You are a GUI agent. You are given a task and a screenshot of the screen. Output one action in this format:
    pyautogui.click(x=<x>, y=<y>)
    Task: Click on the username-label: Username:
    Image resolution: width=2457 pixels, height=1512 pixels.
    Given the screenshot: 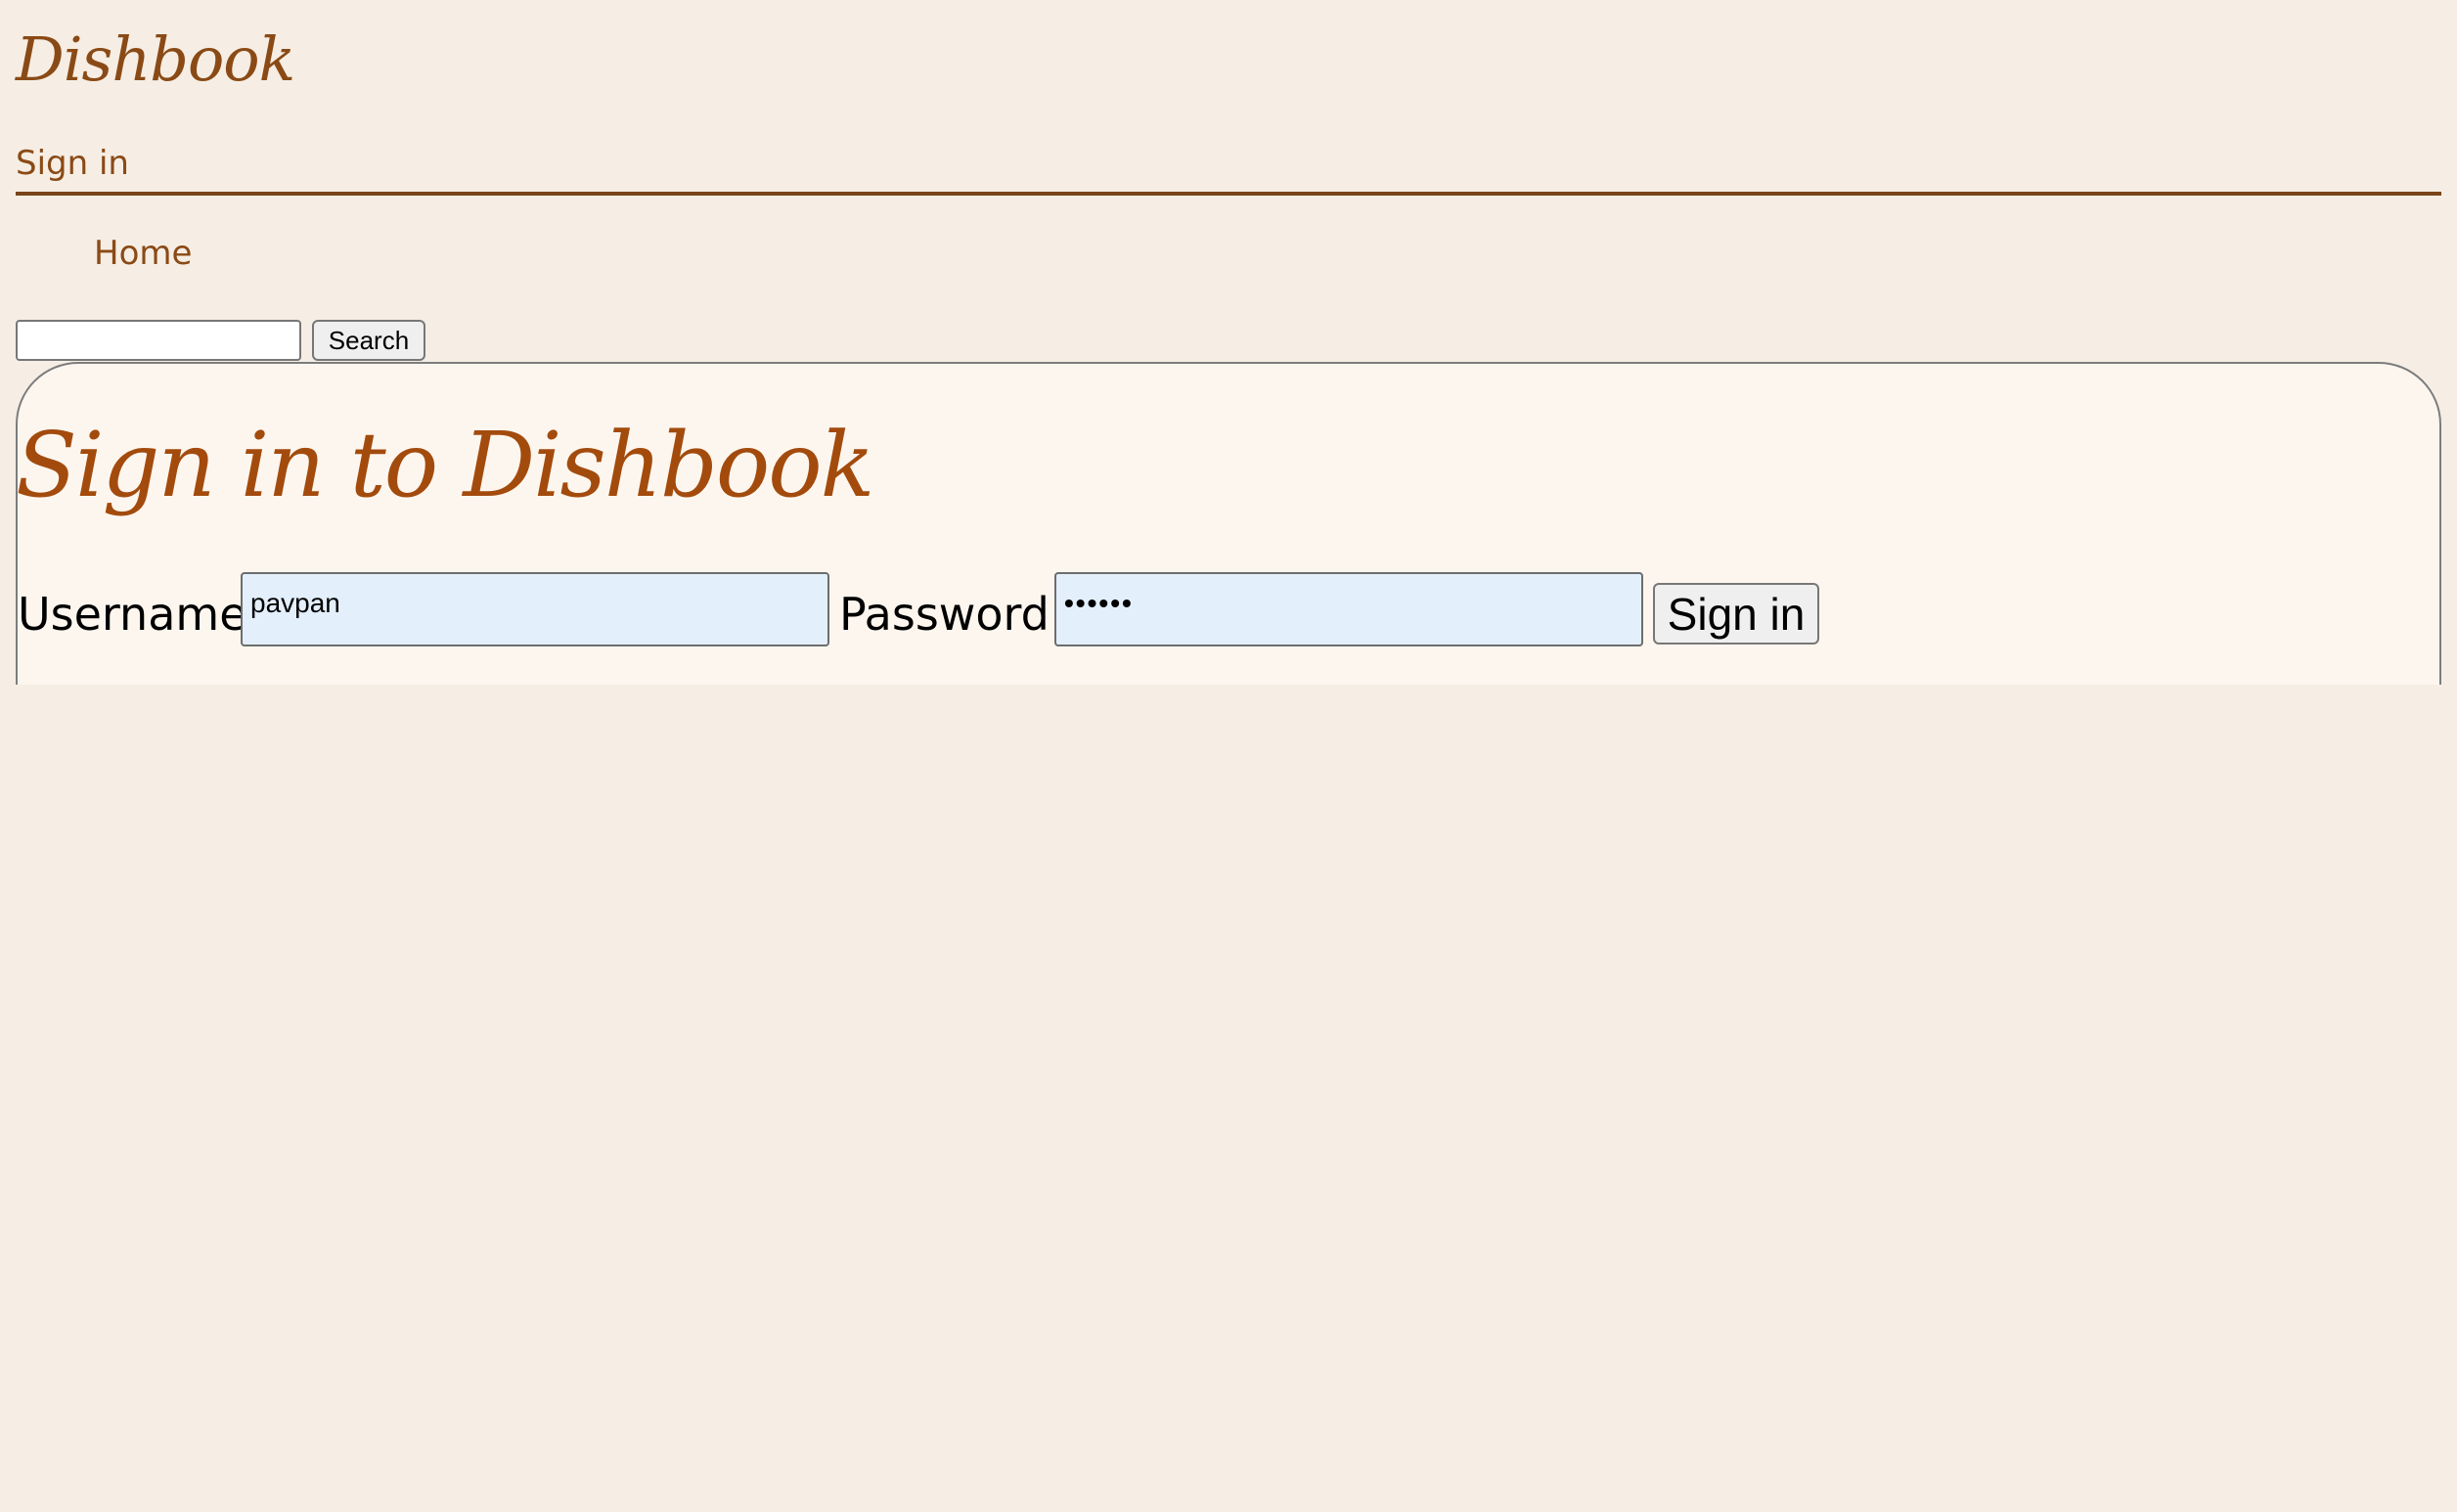 What is the action you would take?
    pyautogui.click(x=140, y=614)
    